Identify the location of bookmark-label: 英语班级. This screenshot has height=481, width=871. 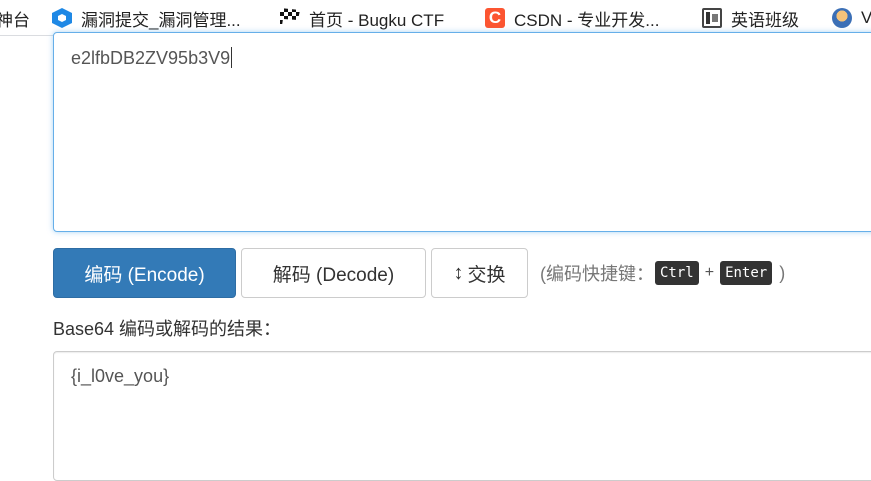
(765, 20).